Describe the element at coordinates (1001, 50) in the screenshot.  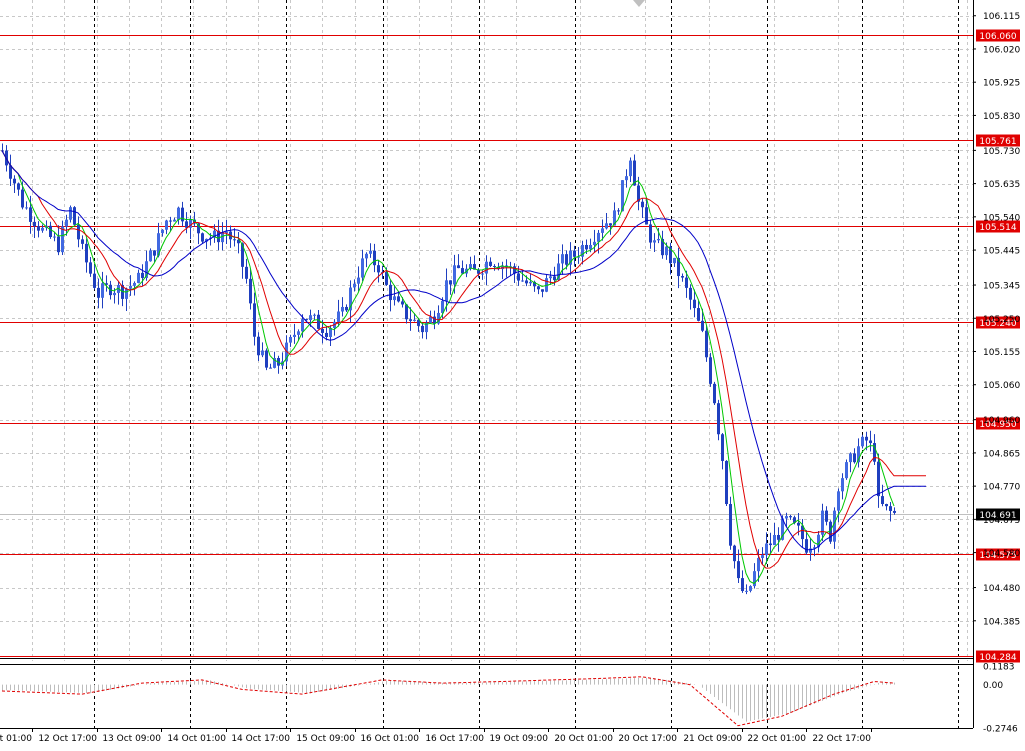
I see `y-tick-label: 106.020` at that location.